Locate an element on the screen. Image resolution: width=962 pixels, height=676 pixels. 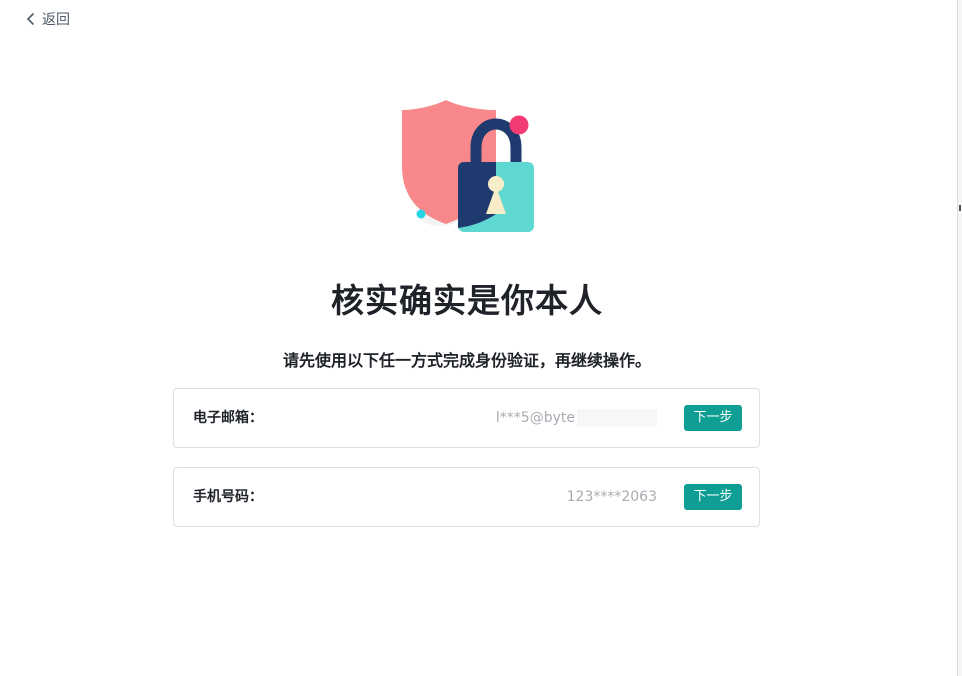
scrollbar-marker is located at coordinates (960, 208).